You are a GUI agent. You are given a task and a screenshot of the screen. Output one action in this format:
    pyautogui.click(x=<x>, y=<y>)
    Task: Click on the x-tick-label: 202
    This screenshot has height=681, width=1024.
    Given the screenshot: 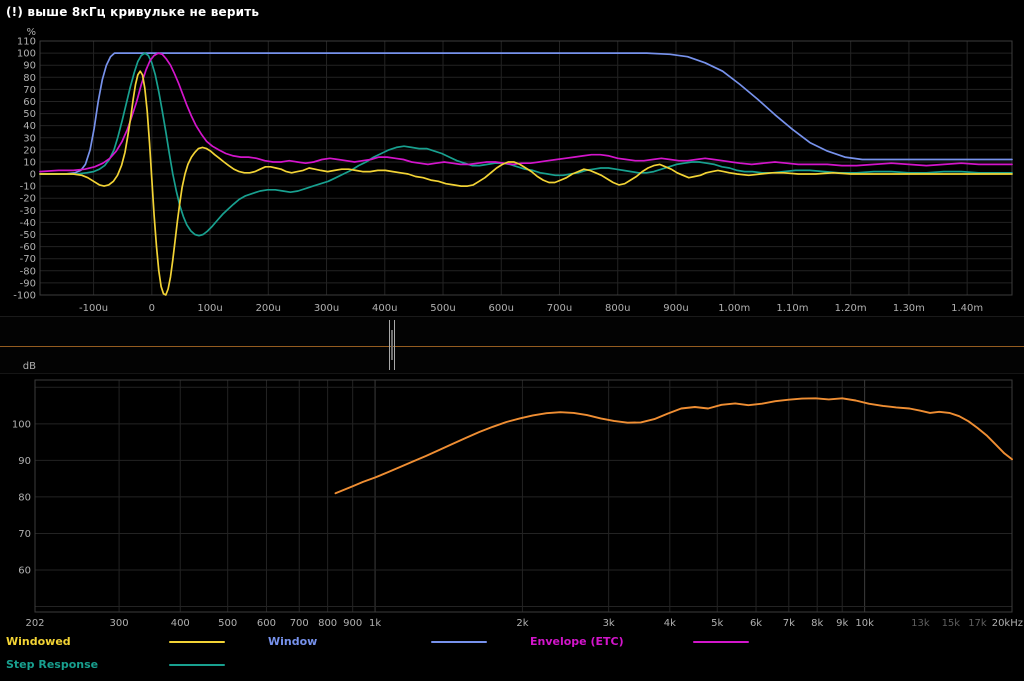 What is the action you would take?
    pyautogui.click(x=34, y=623)
    